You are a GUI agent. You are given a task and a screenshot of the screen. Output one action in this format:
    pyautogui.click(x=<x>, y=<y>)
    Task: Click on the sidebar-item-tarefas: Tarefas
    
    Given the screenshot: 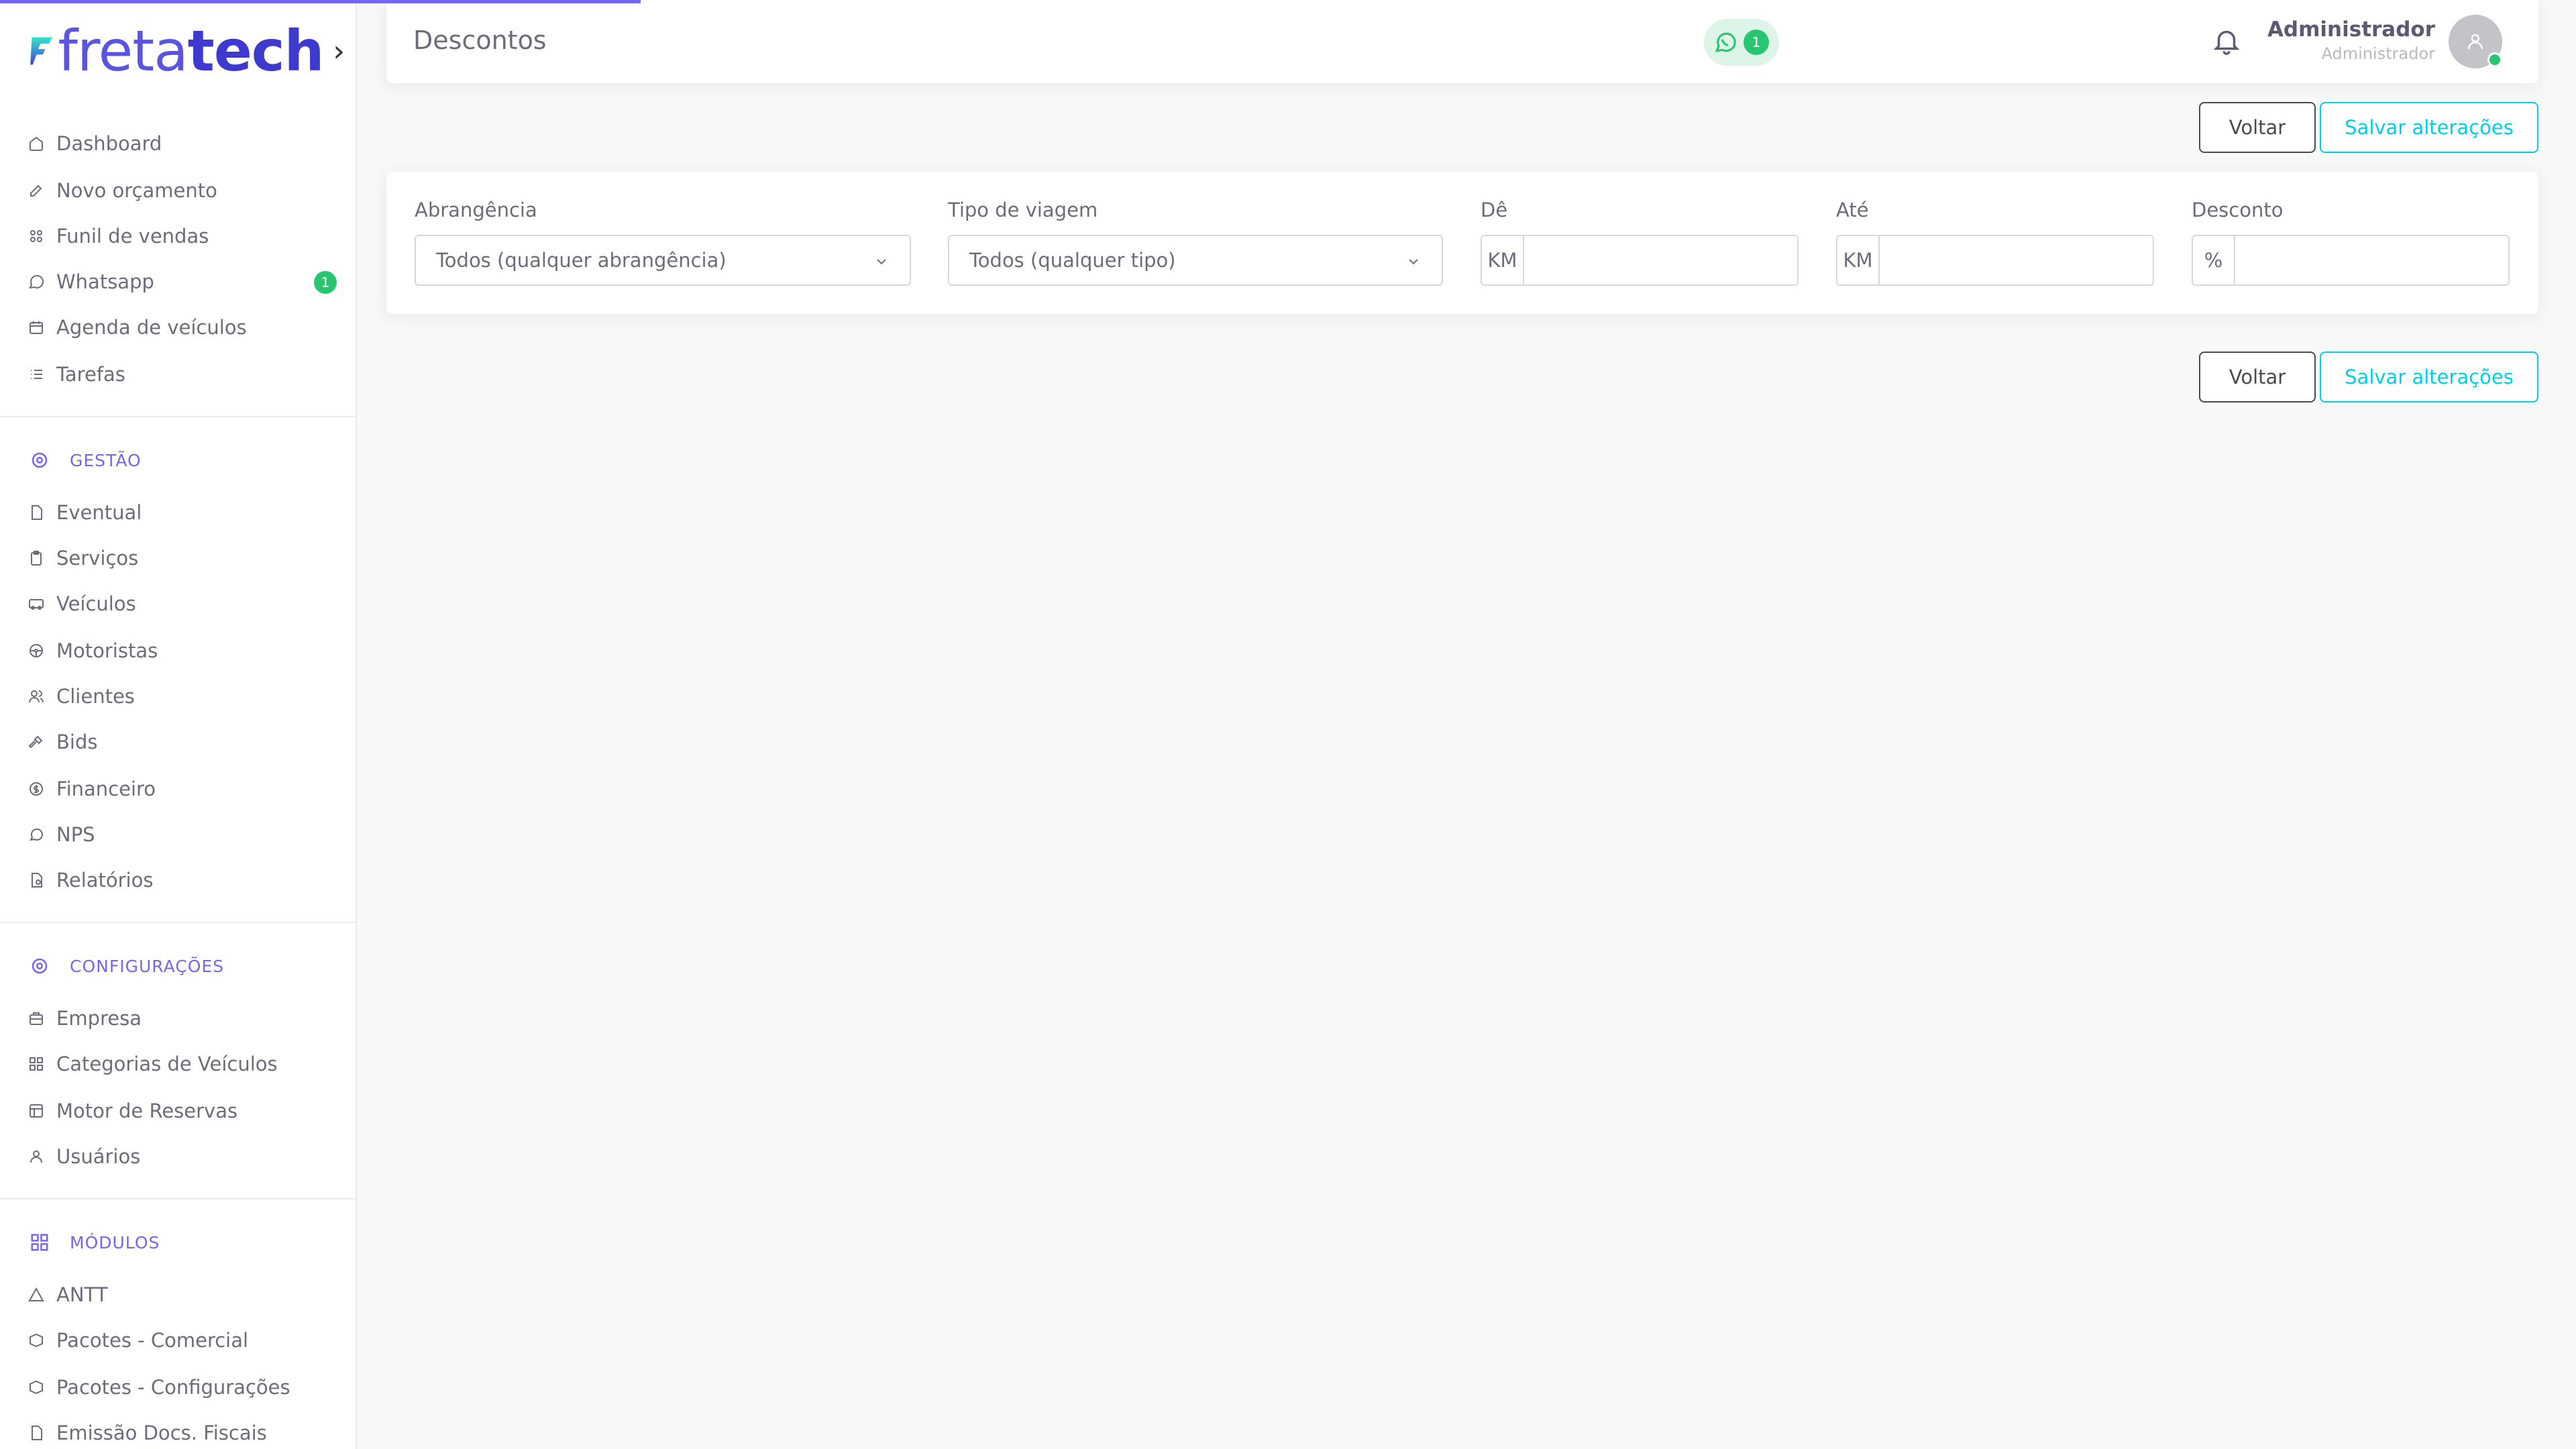 What is the action you would take?
    pyautogui.click(x=184, y=374)
    